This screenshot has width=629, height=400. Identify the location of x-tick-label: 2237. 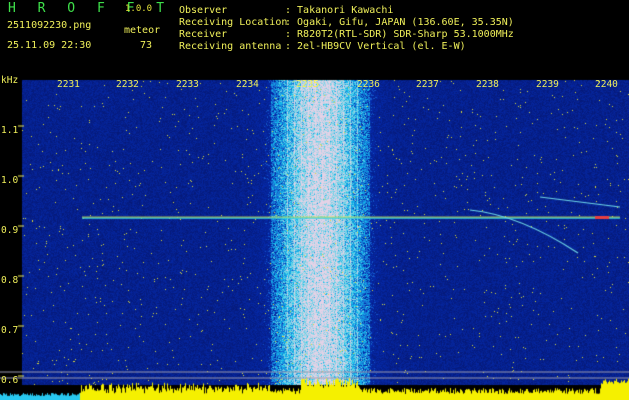
(427, 84).